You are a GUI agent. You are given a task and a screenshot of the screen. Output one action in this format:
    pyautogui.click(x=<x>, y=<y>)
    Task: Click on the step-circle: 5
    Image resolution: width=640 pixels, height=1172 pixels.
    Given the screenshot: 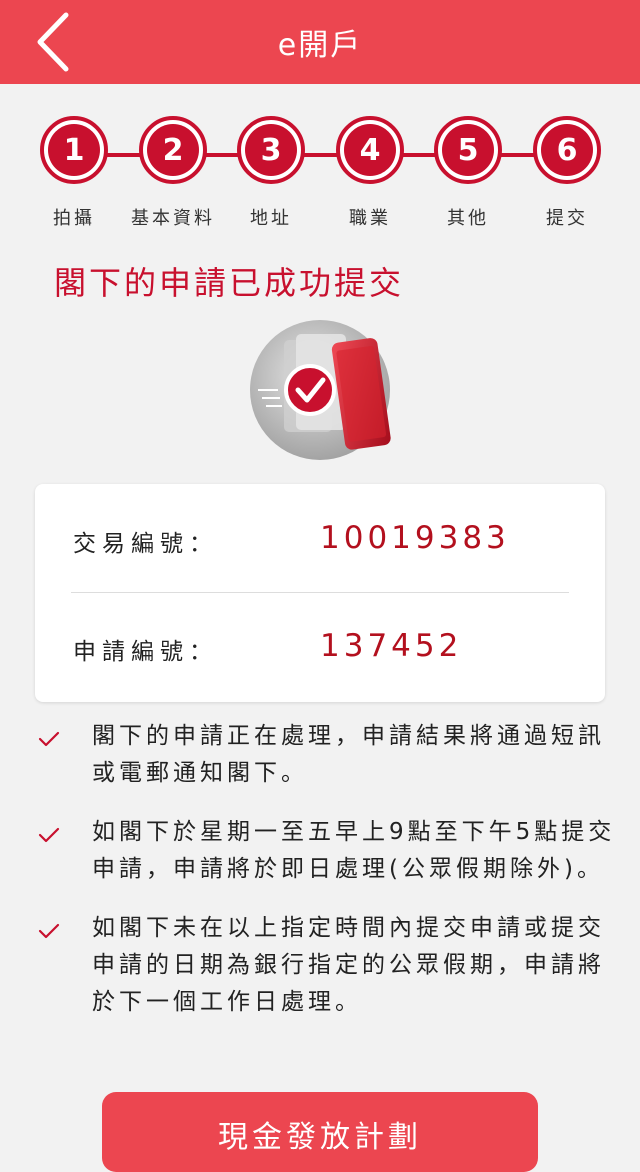 What is the action you would take?
    pyautogui.click(x=468, y=150)
    